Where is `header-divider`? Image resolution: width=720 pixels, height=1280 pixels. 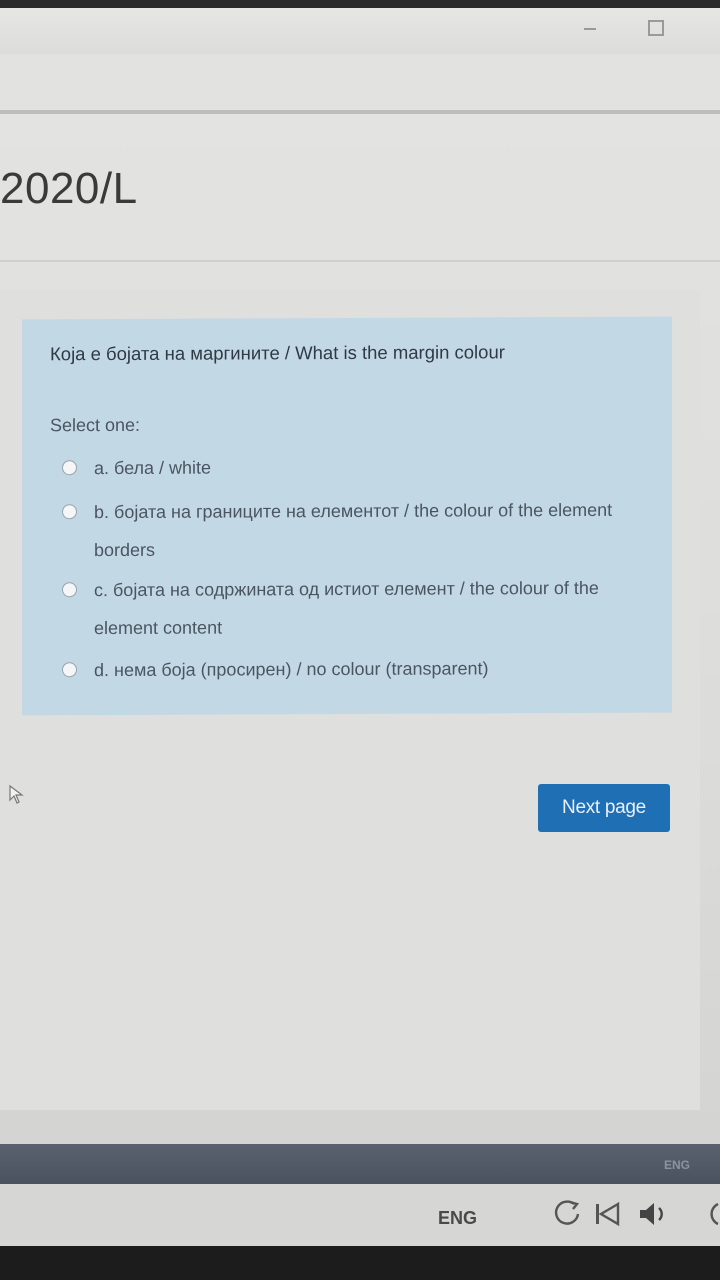
header-divider is located at coordinates (360, 261).